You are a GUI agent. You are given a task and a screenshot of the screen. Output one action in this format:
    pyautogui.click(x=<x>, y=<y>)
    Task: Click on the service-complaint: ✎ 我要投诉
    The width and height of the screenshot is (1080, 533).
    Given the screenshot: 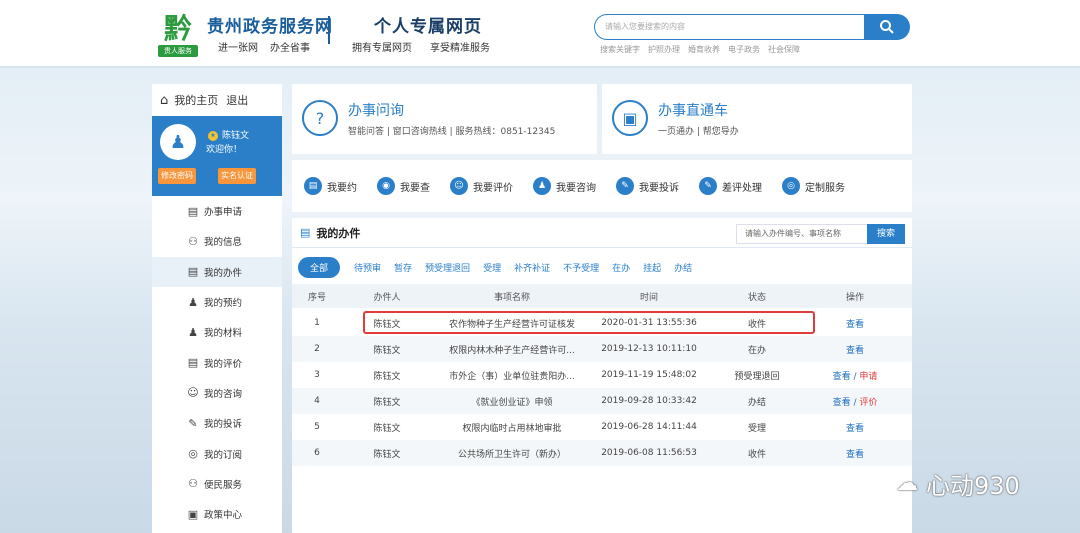 What is the action you would take?
    pyautogui.click(x=647, y=186)
    